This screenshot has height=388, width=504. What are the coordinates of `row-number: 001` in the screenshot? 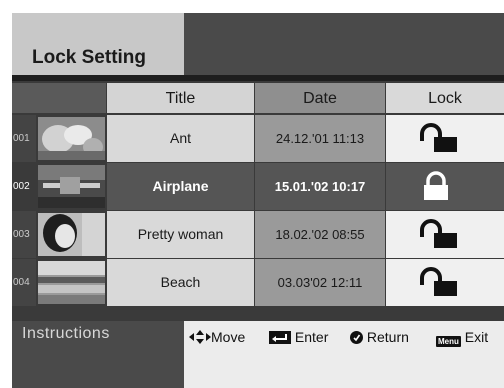 It's located at (24, 138).